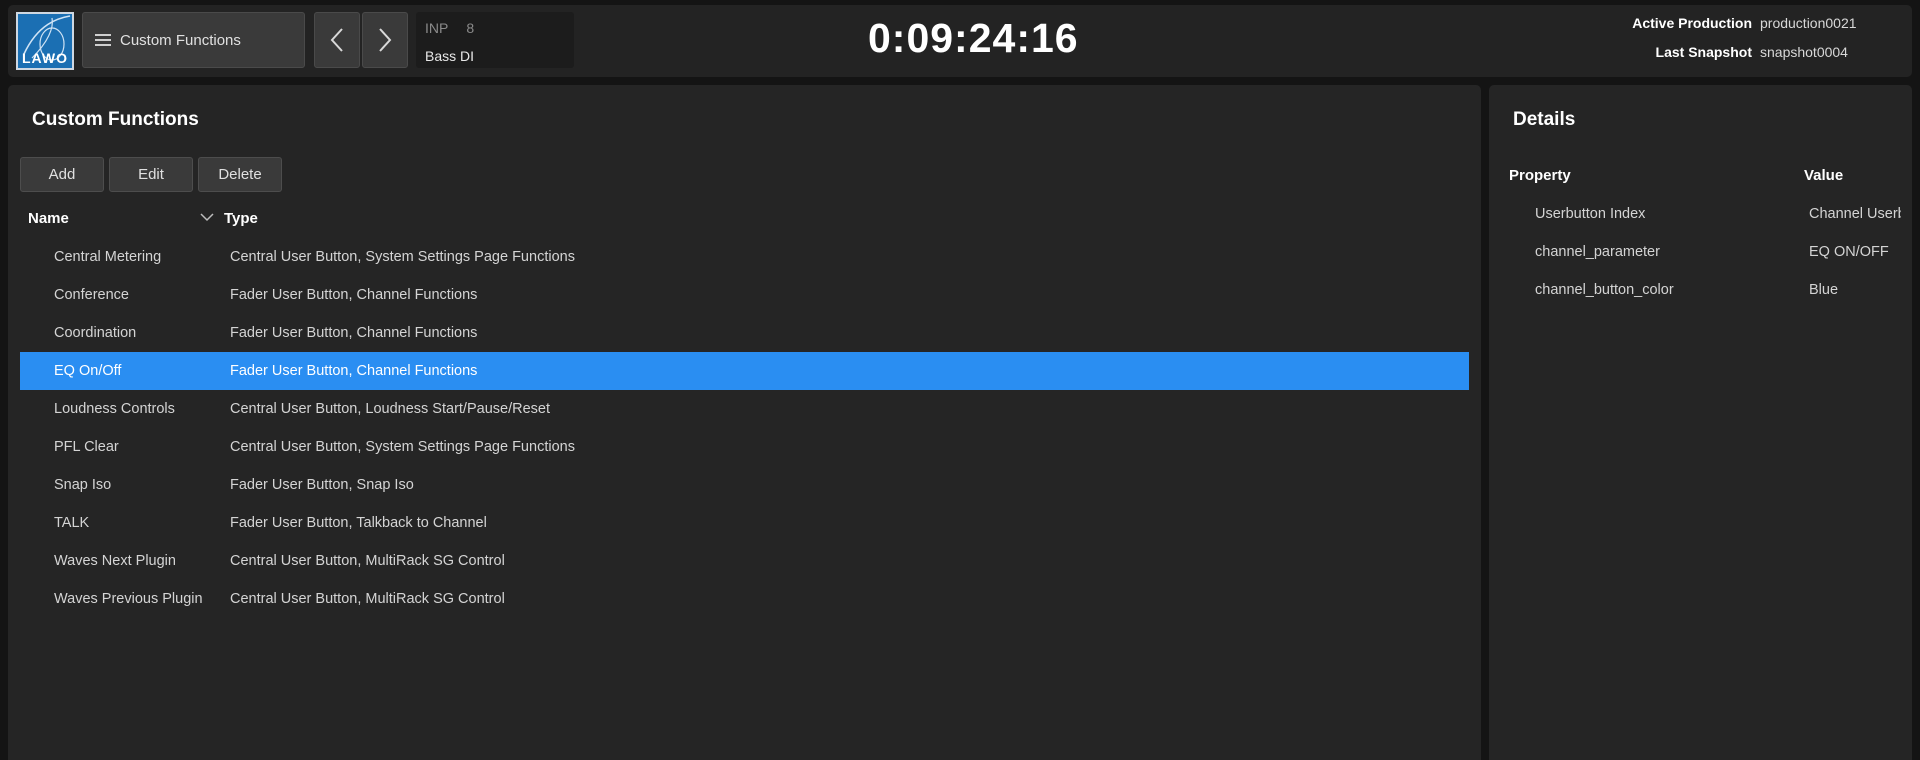  Describe the element at coordinates (72, 523) in the screenshot. I see `function-name: TALK` at that location.